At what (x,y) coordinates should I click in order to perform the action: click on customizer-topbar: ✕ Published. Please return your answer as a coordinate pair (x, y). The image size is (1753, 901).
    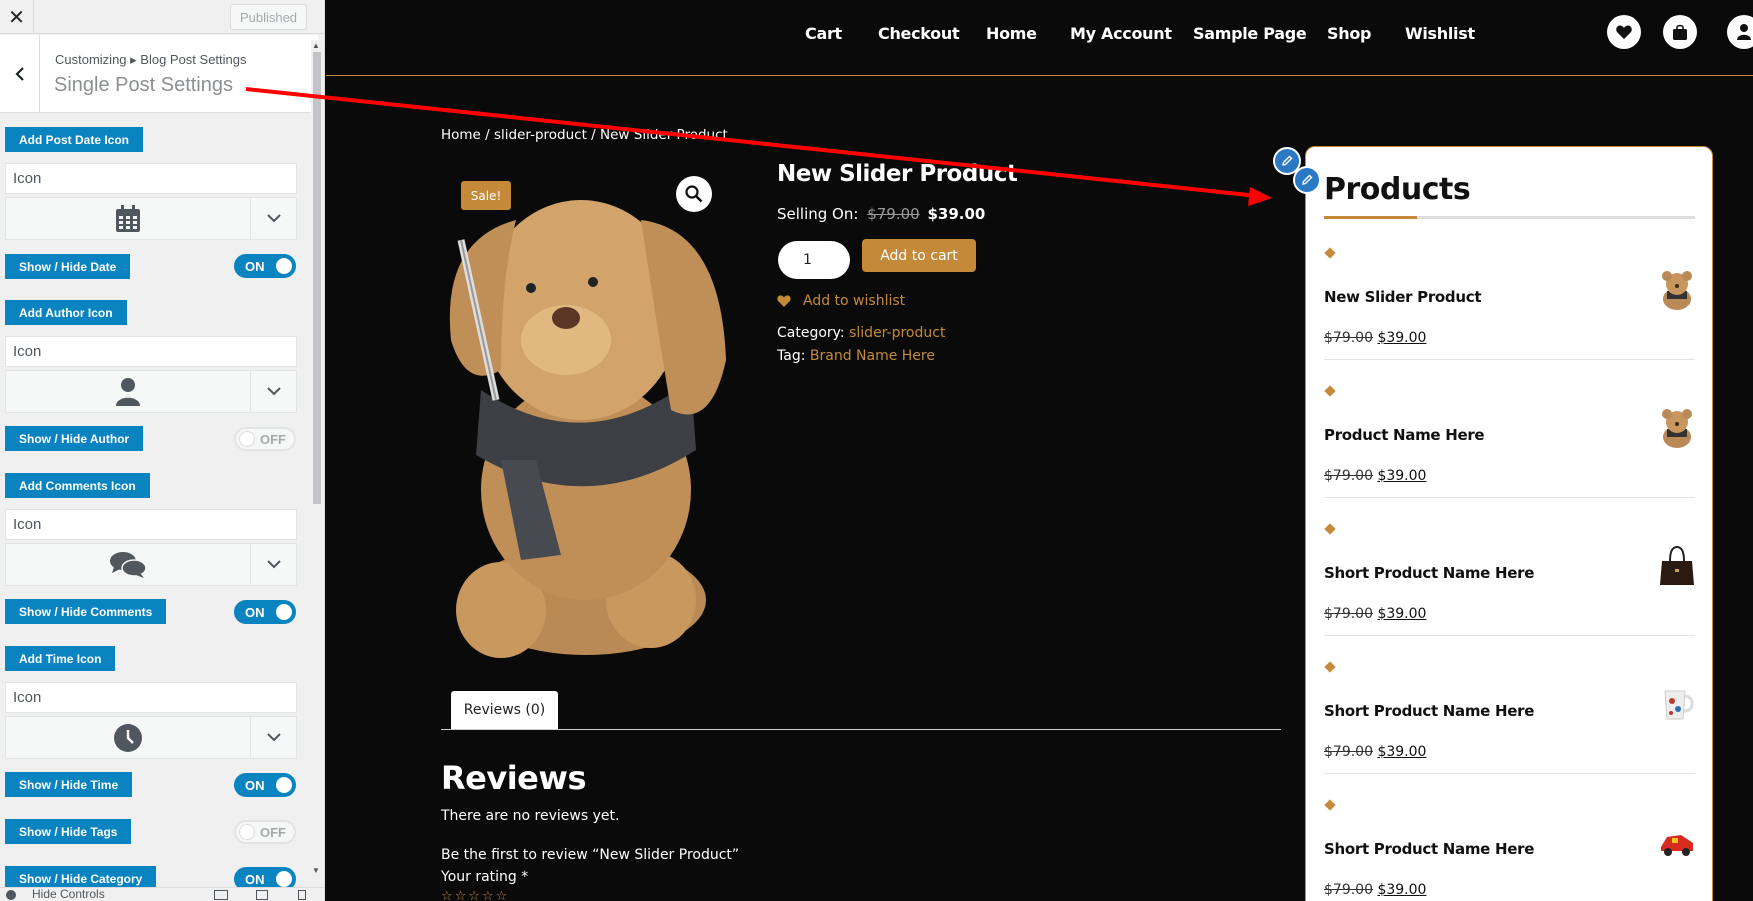
    Looking at the image, I should click on (162, 17).